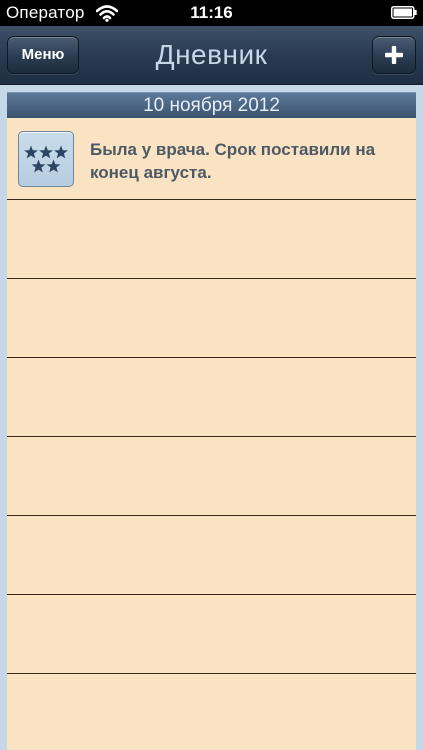 The height and width of the screenshot is (750, 423). I want to click on status-time: 11:16, so click(211, 12).